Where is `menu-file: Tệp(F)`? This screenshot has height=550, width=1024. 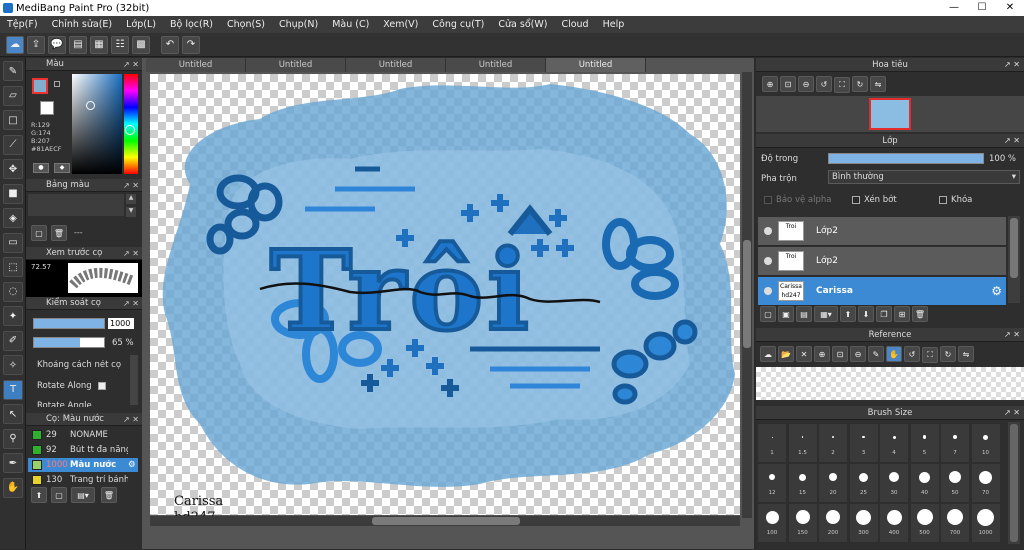
menu-file: Tệp(F) is located at coordinates (22, 24).